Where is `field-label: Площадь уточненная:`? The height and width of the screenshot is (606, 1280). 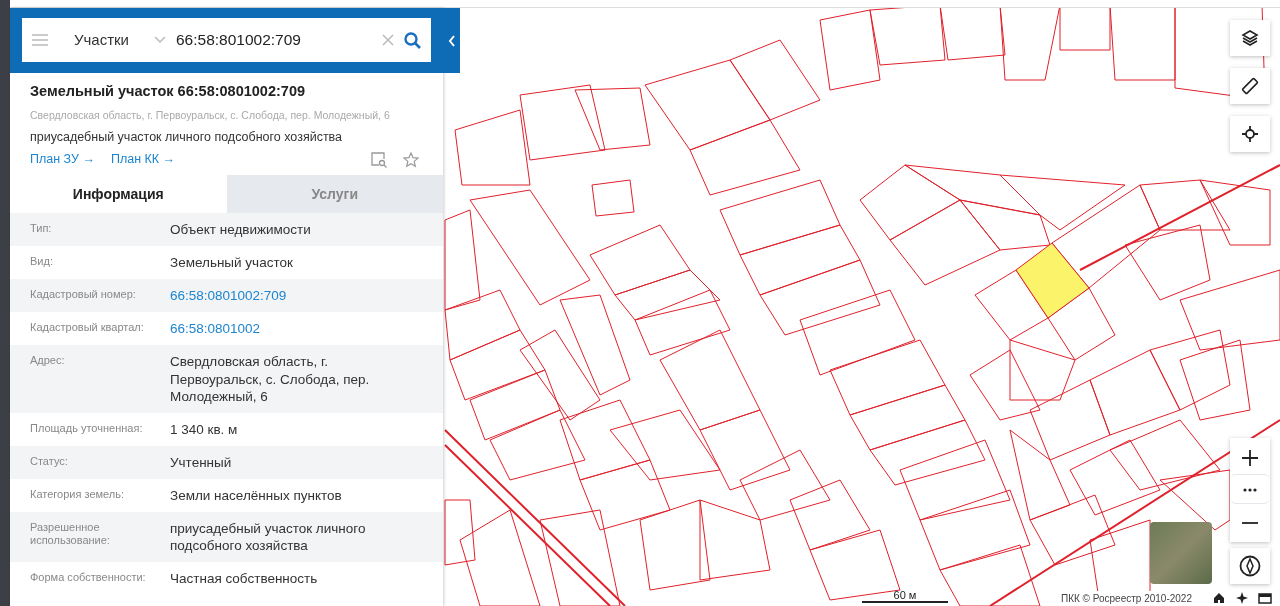 field-label: Площадь уточненная: is located at coordinates (87, 428).